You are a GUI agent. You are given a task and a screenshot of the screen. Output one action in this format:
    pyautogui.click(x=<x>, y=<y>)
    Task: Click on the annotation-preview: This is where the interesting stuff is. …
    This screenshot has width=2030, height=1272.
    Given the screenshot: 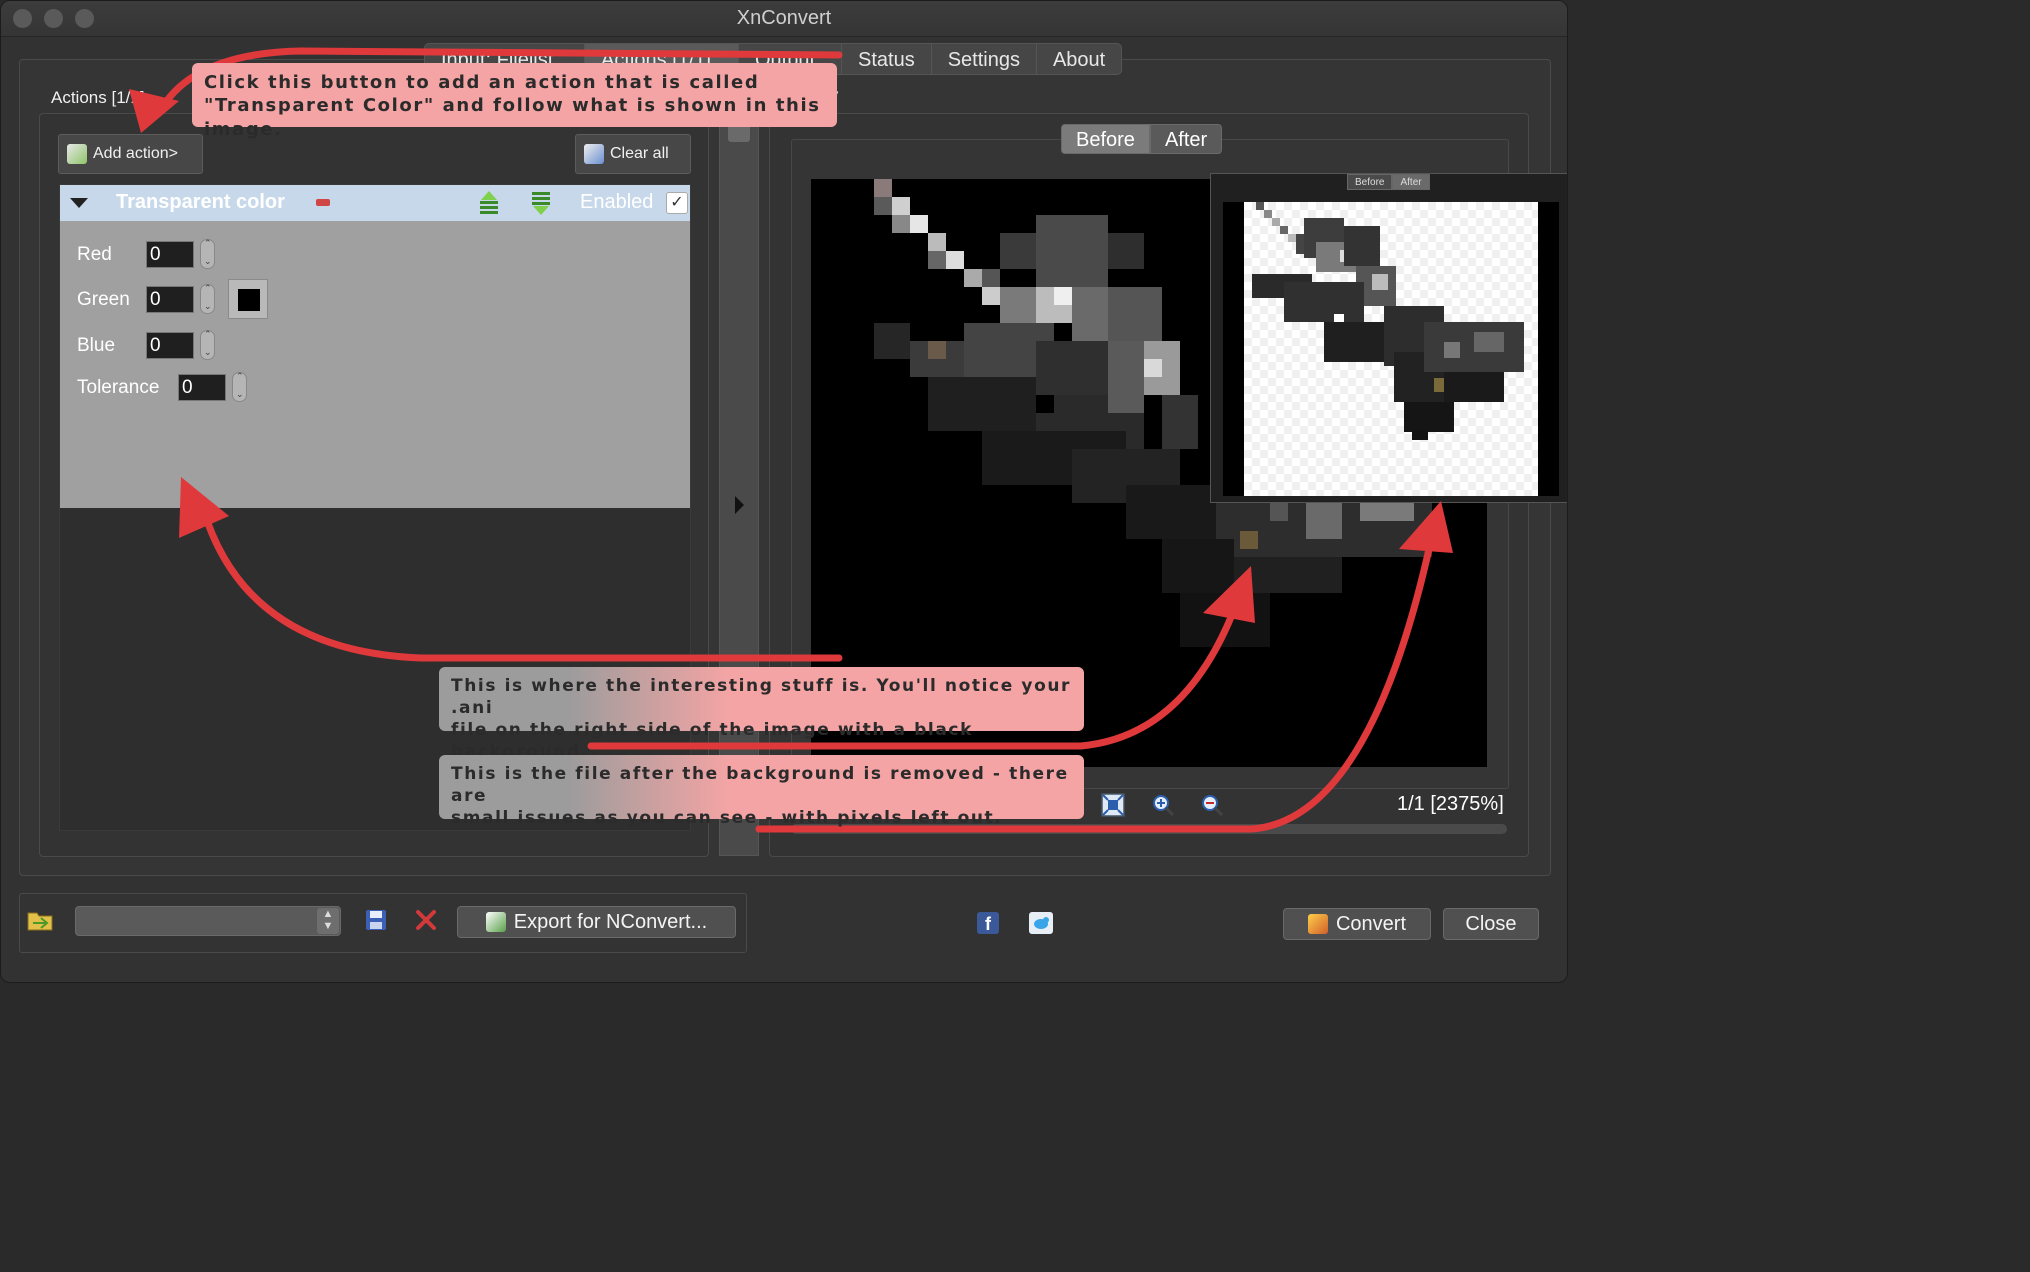 What is the action you would take?
    pyautogui.click(x=761, y=714)
    